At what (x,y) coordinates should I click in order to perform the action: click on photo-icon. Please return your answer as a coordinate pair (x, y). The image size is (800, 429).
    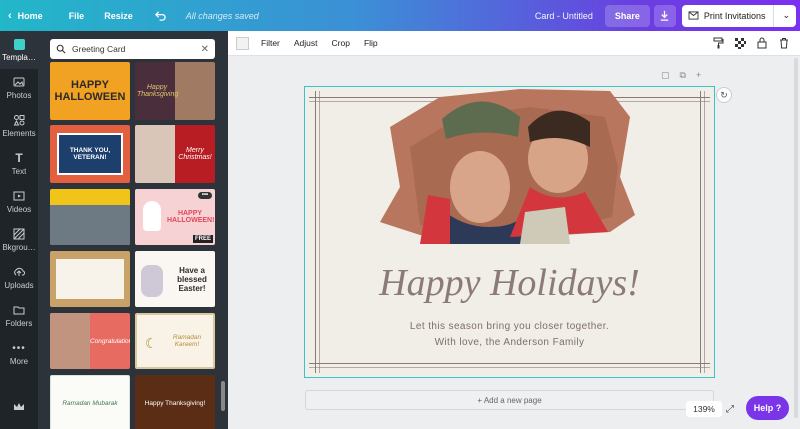
    Looking at the image, I should click on (19, 82).